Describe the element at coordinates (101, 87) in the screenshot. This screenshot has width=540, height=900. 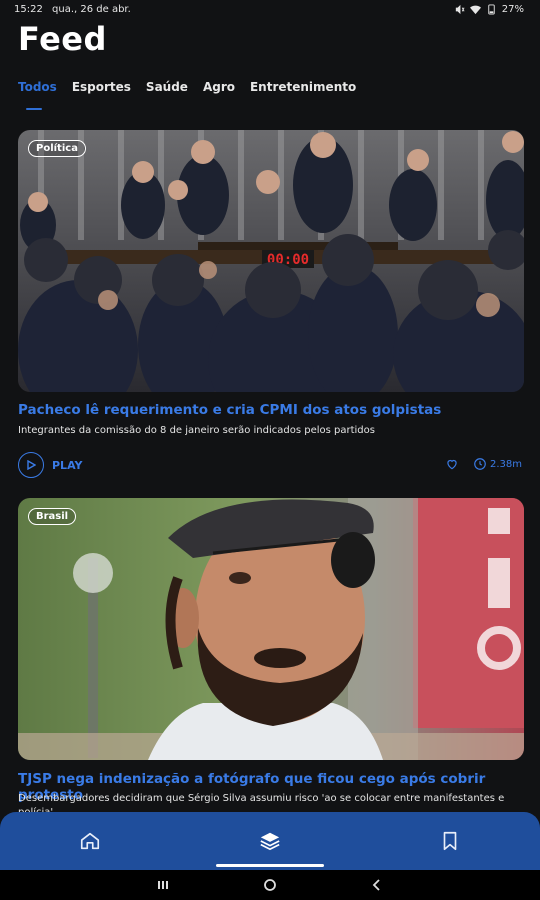
I see `tab-esportes: Esportes` at that location.